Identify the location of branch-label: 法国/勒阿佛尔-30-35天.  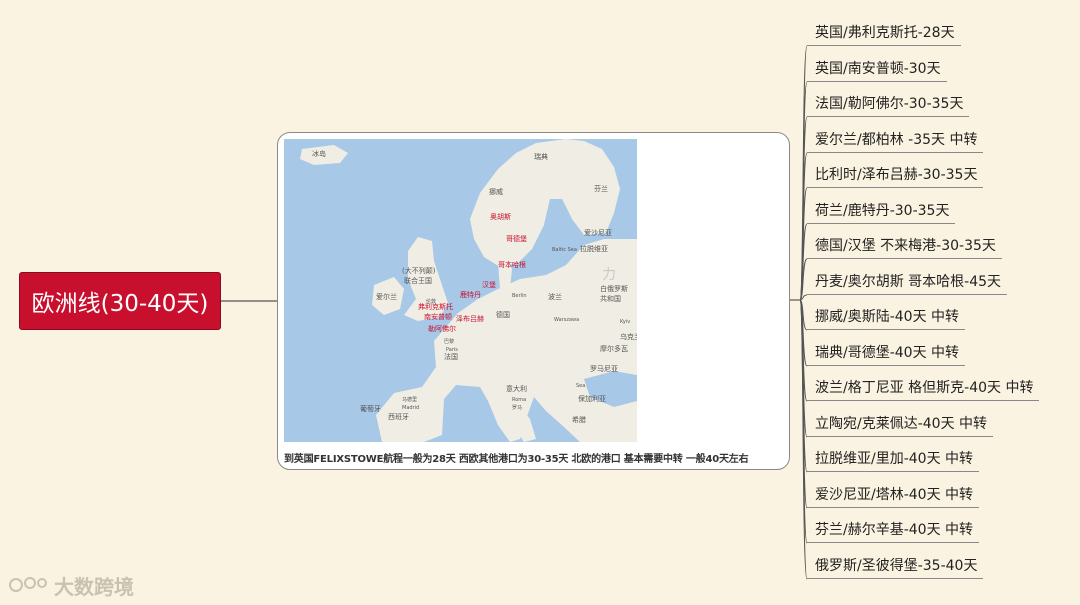
(889, 104).